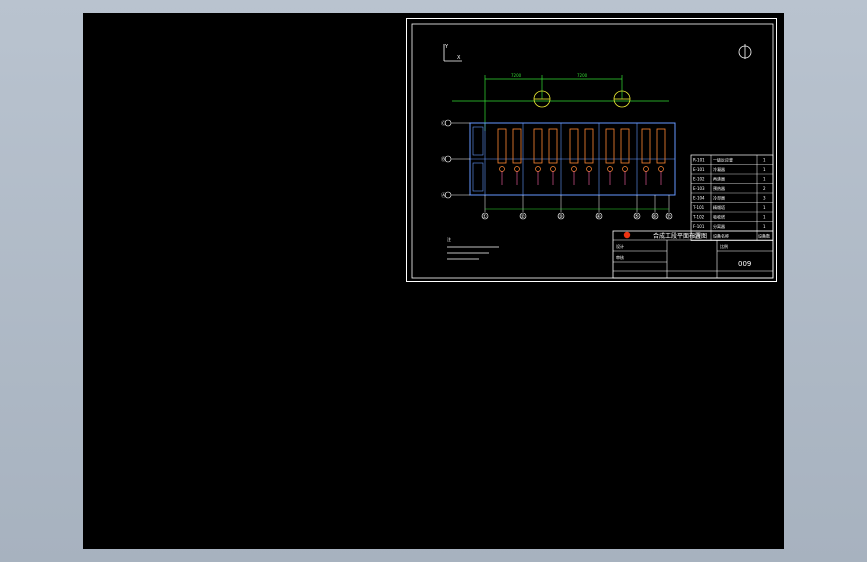 The height and width of the screenshot is (562, 867). I want to click on company-logo-icon, so click(627, 235).